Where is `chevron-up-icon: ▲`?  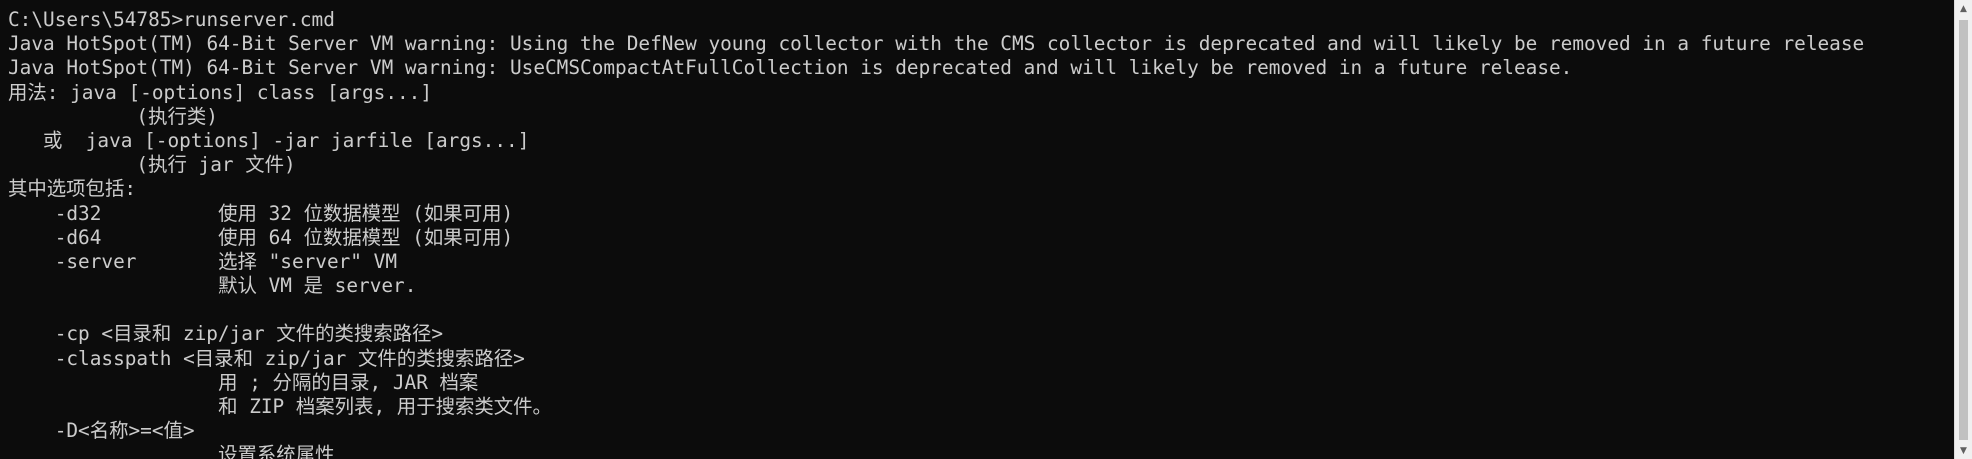 chevron-up-icon: ▲ is located at coordinates (1963, 8).